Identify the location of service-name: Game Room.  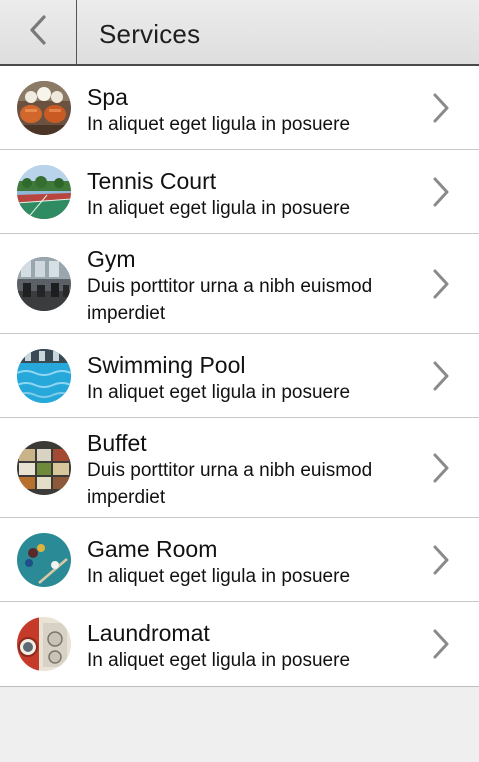
(152, 549).